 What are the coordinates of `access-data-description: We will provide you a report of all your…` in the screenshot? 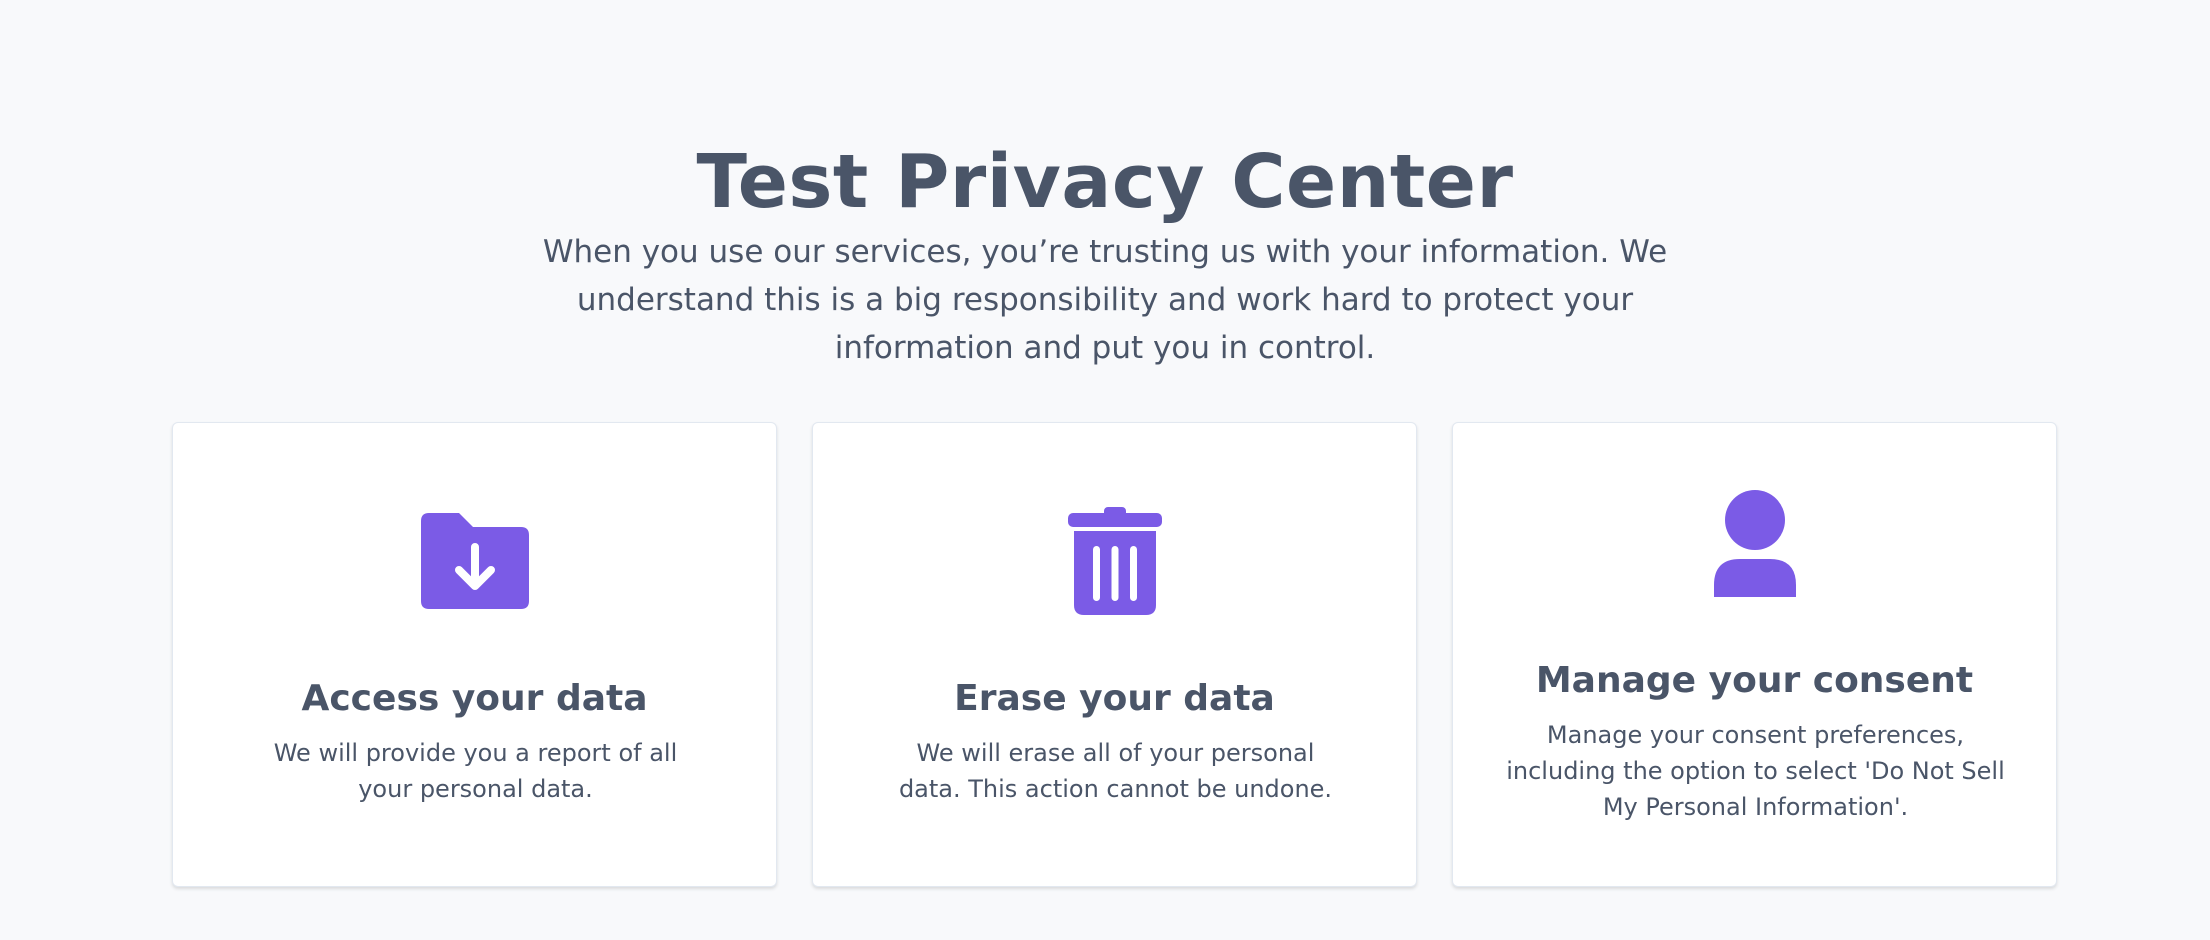 It's located at (475, 771).